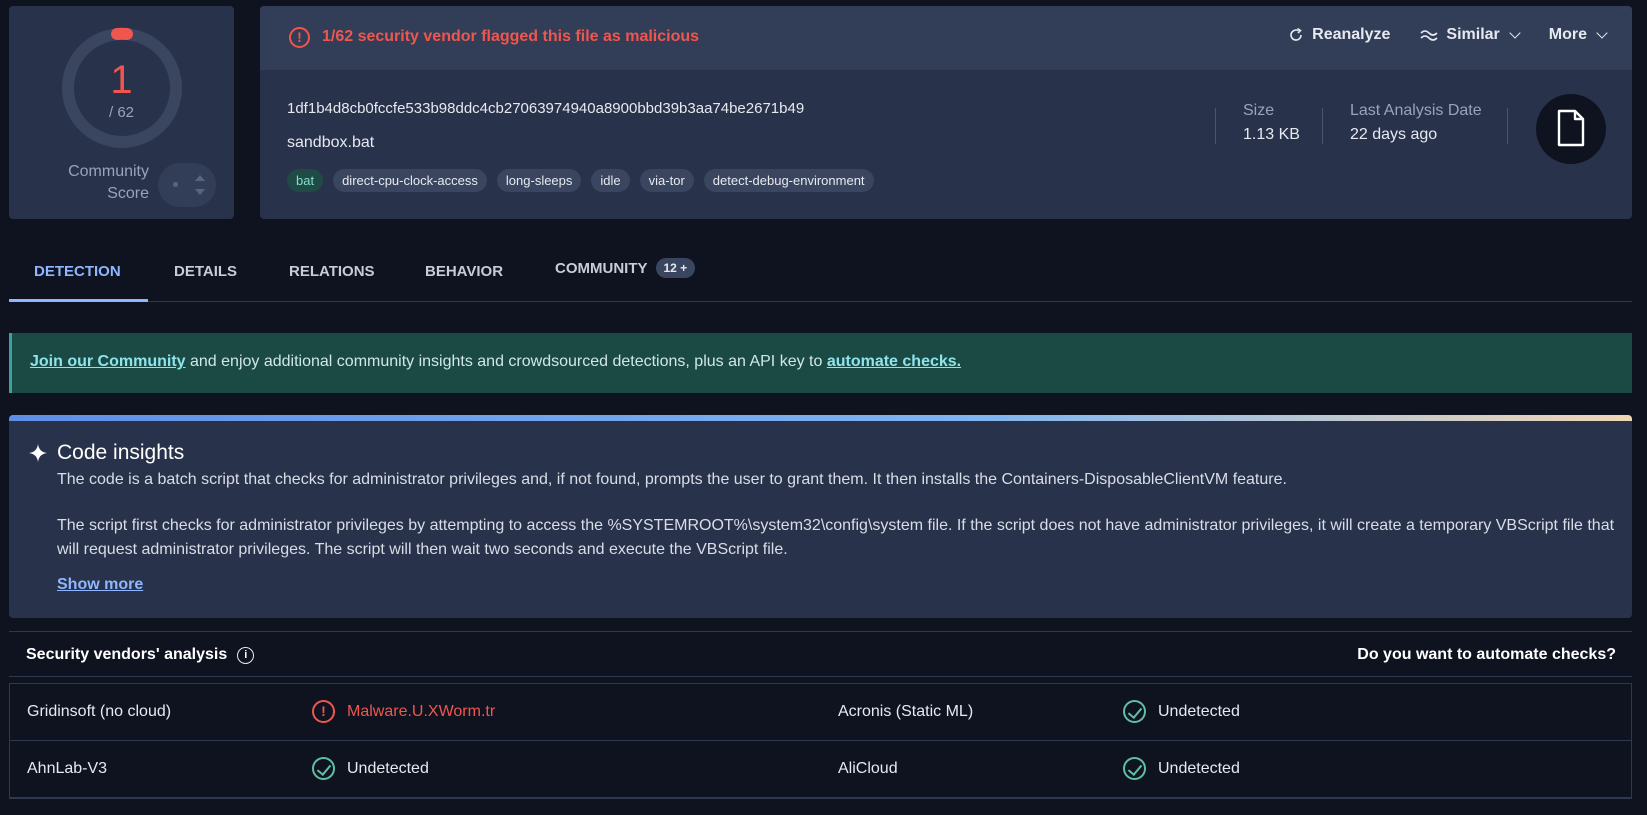  What do you see at coordinates (67, 768) in the screenshot?
I see `vendor-name: AhnLab-V3` at bounding box center [67, 768].